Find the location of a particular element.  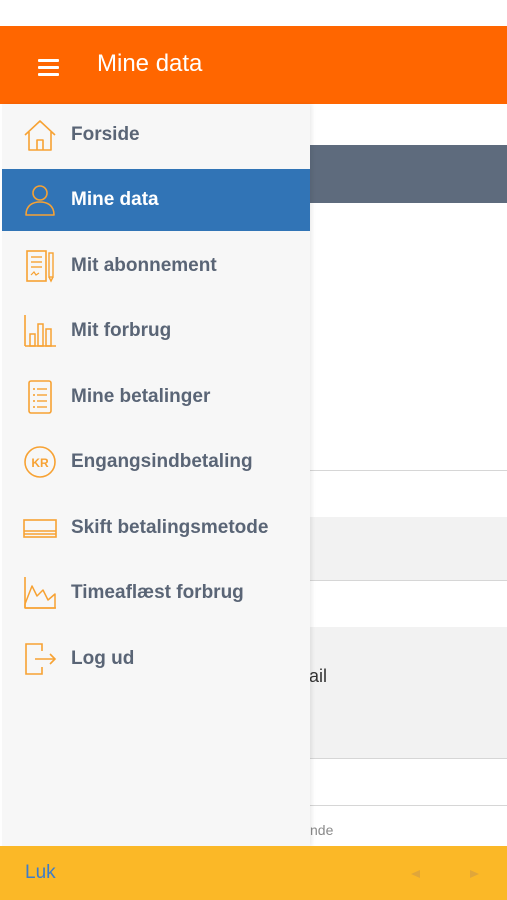

arrow-left-icon is located at coordinates (415, 874).